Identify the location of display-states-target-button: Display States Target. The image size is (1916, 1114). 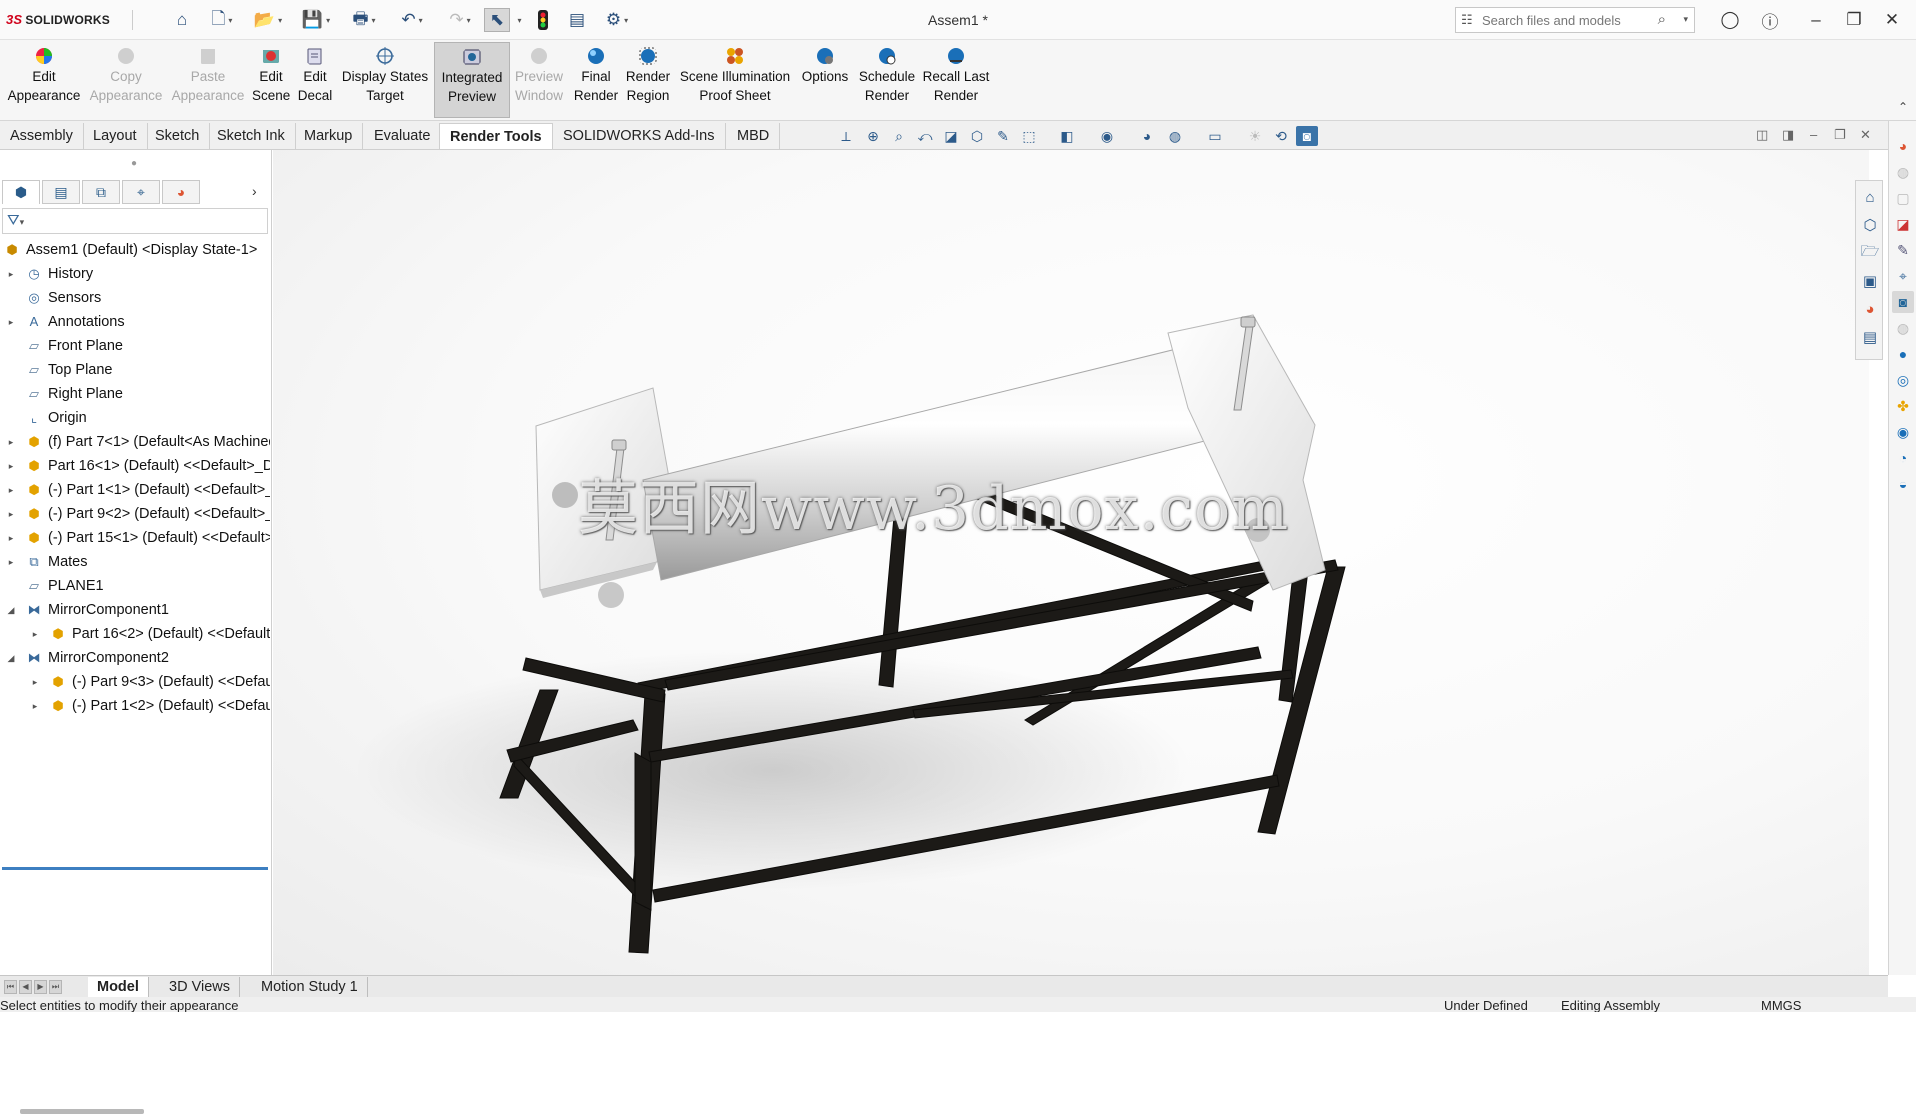
(385, 80).